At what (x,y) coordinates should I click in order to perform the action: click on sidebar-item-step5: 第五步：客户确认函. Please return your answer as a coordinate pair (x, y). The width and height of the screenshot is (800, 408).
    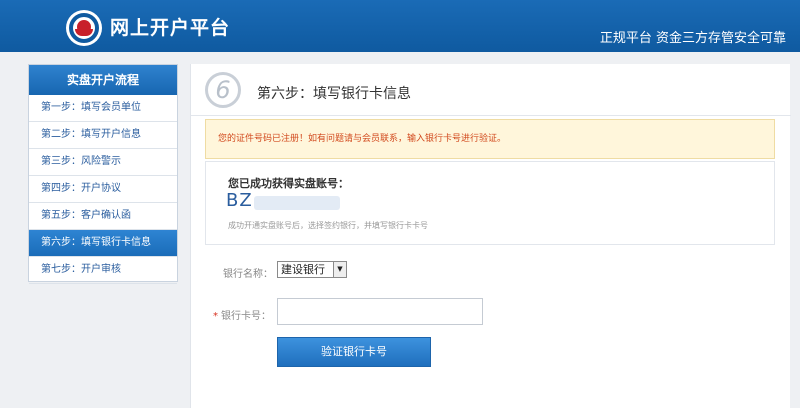
    Looking at the image, I should click on (103, 216).